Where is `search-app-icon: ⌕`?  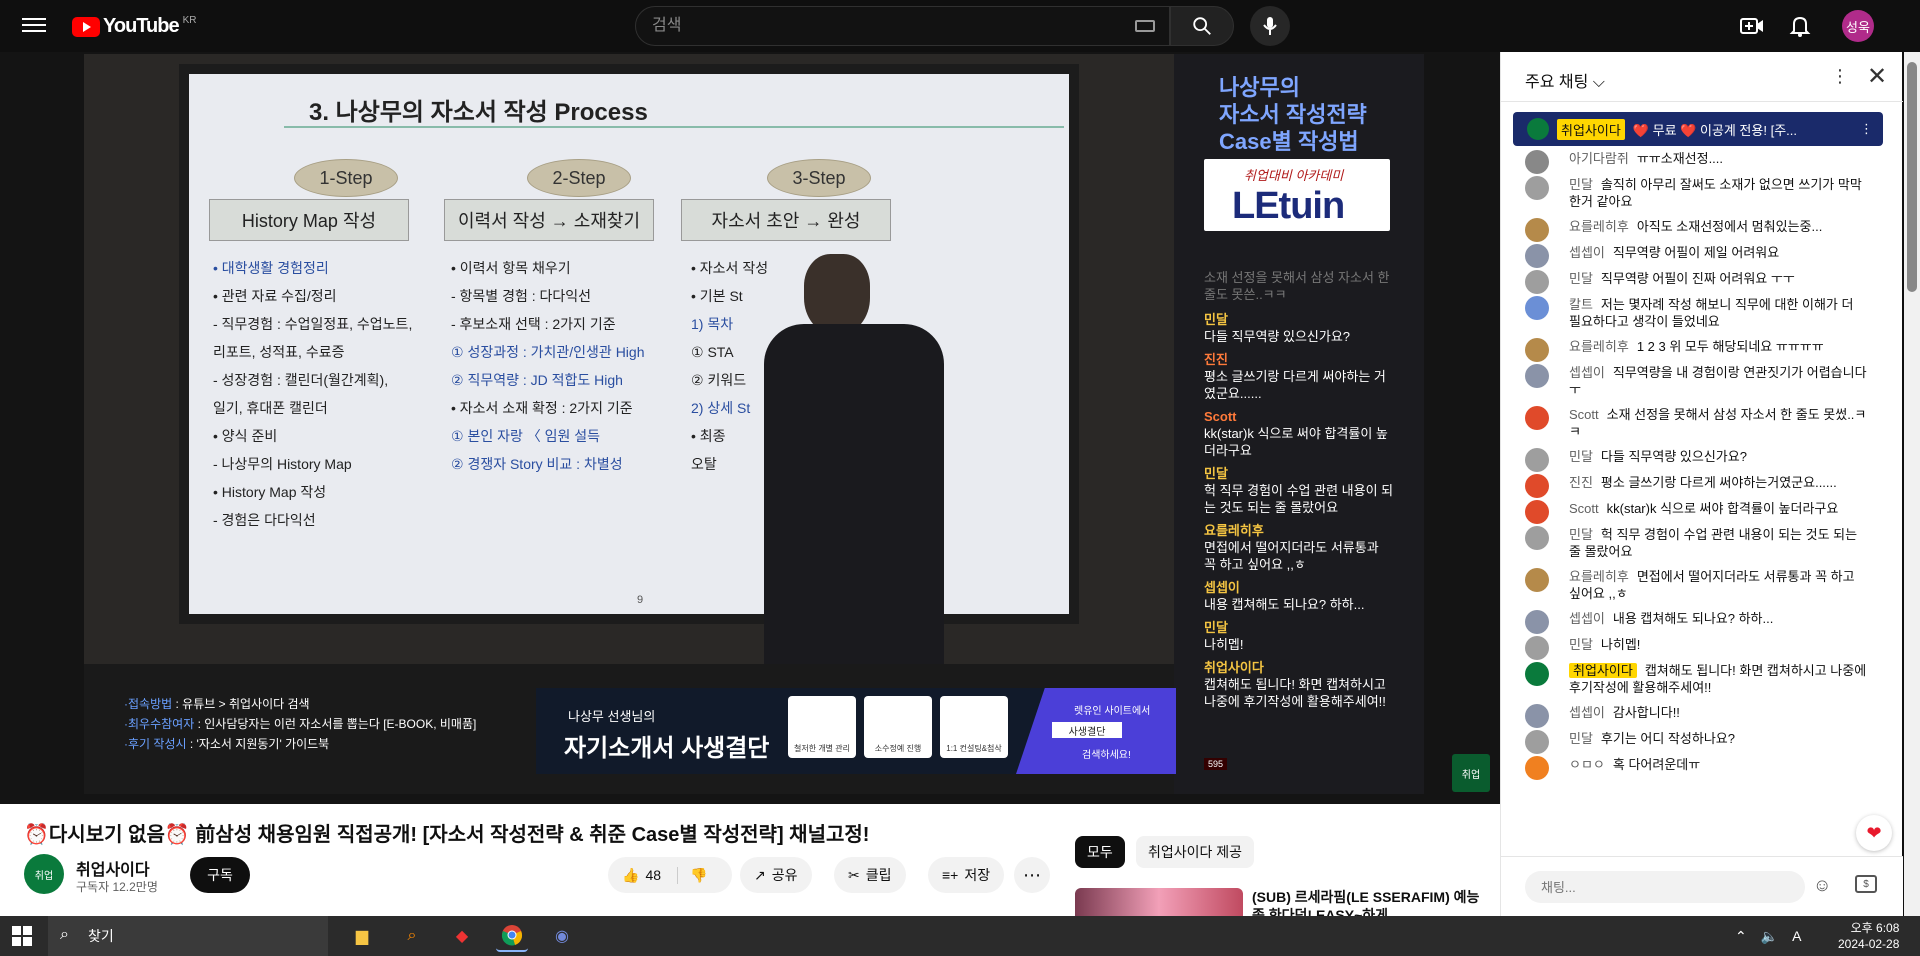 search-app-icon: ⌕ is located at coordinates (412, 936).